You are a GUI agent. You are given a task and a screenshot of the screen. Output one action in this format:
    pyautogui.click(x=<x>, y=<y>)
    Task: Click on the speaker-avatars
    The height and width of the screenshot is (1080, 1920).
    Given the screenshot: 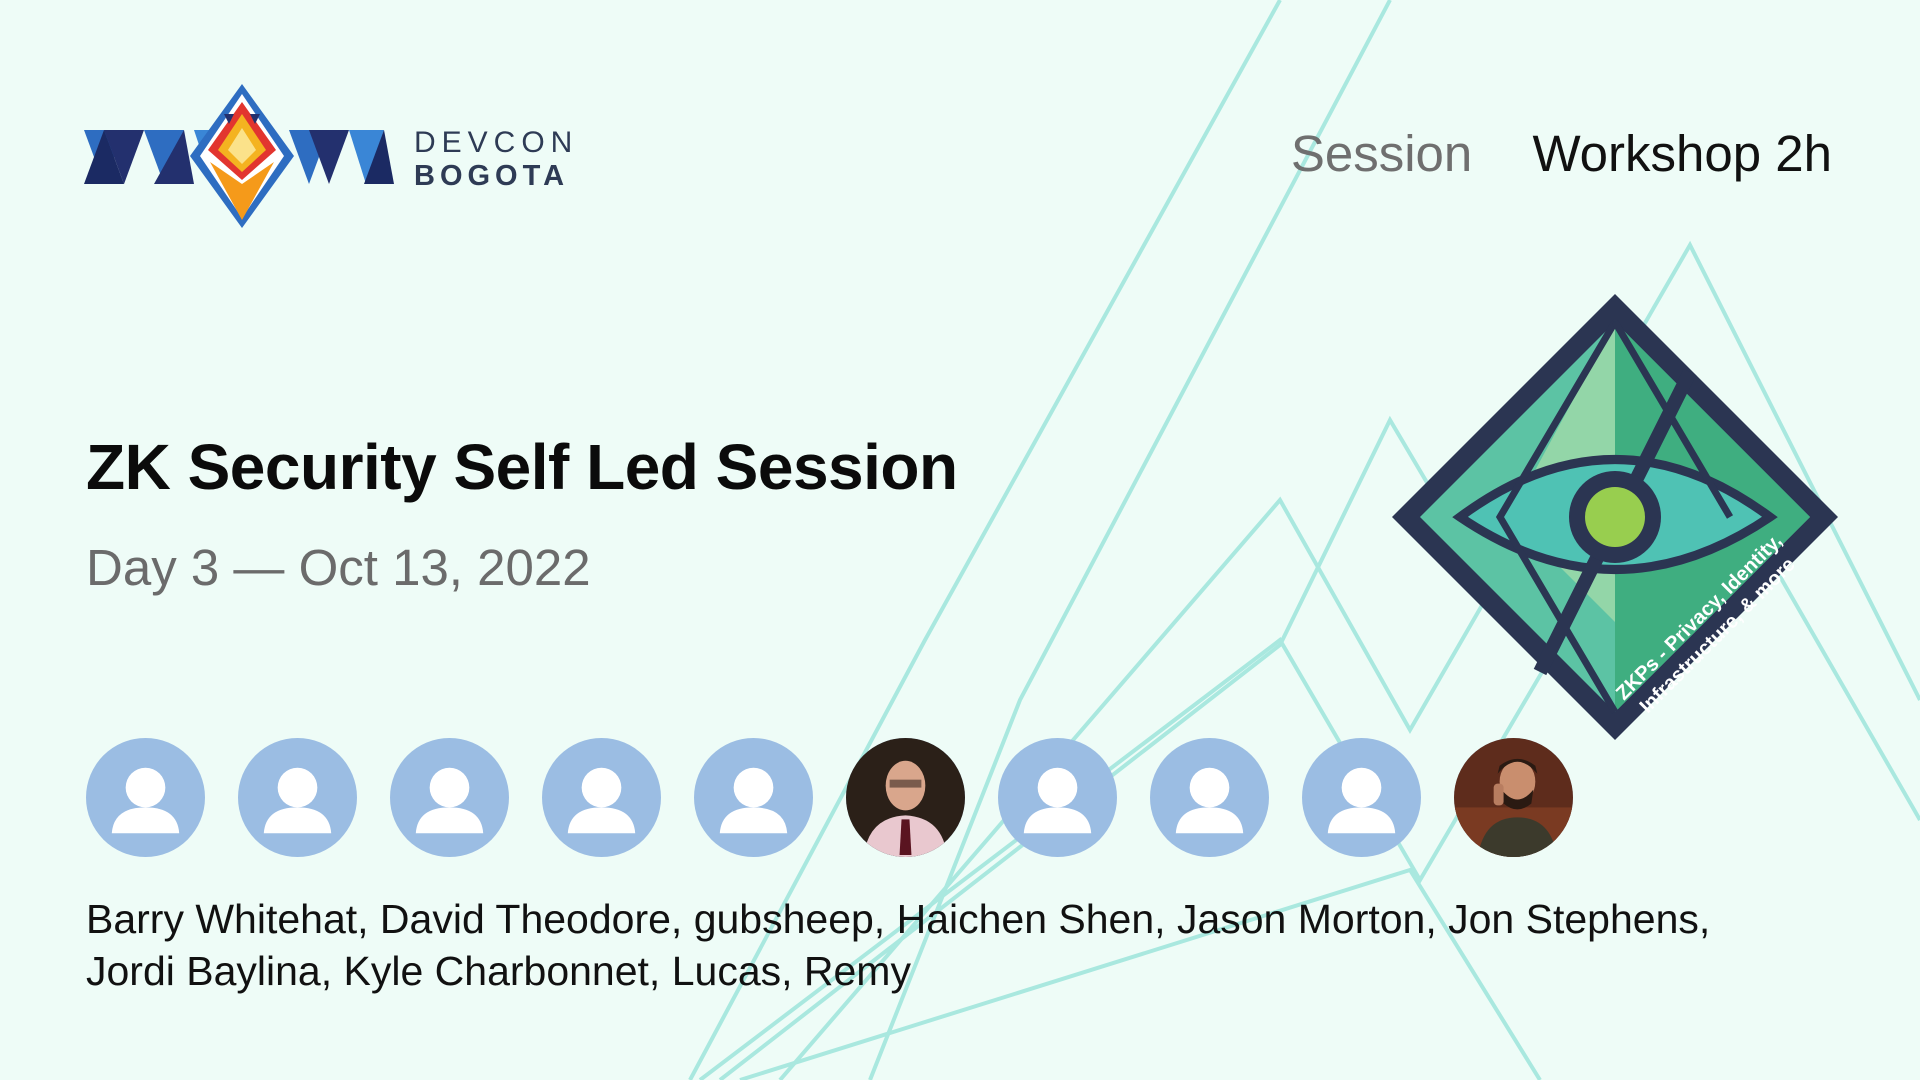 What is the action you would take?
    pyautogui.click(x=829, y=797)
    